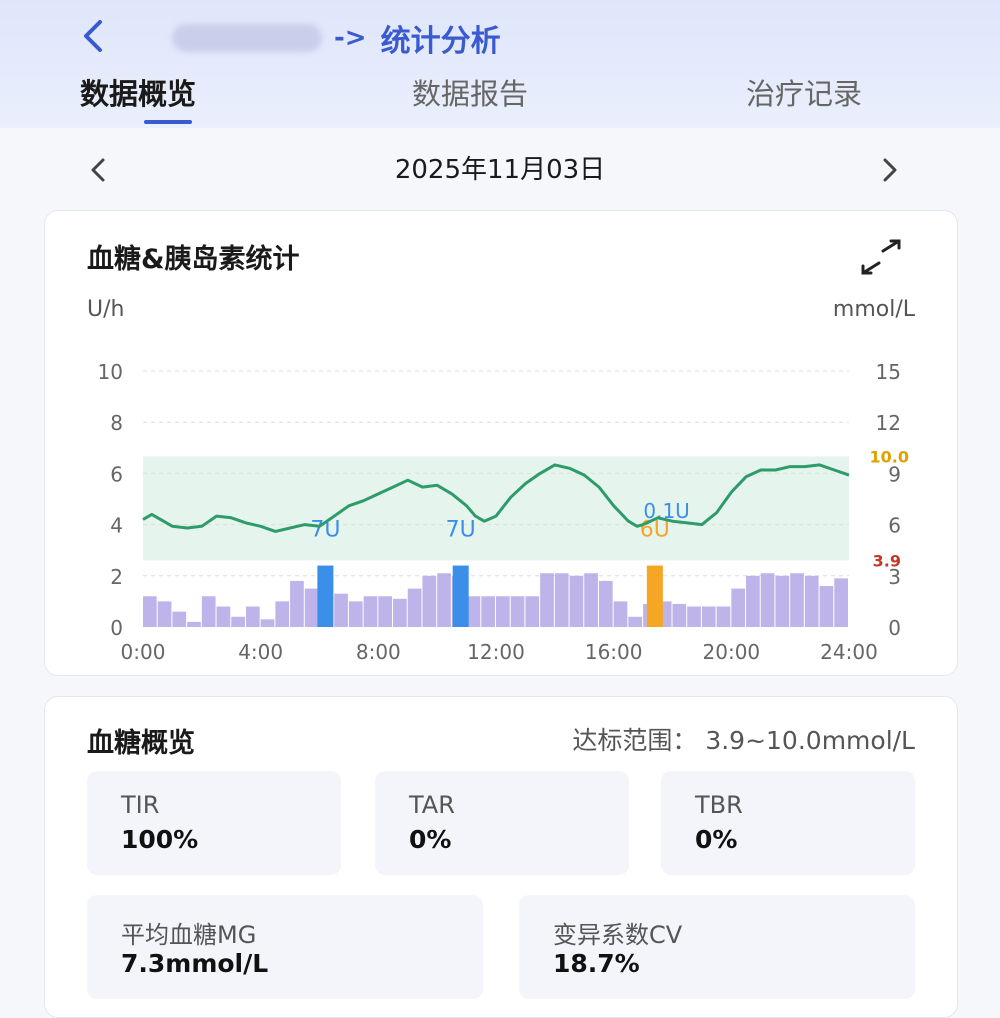 The image size is (1000, 1018). I want to click on metric-tar: TAR 0%, so click(502, 823).